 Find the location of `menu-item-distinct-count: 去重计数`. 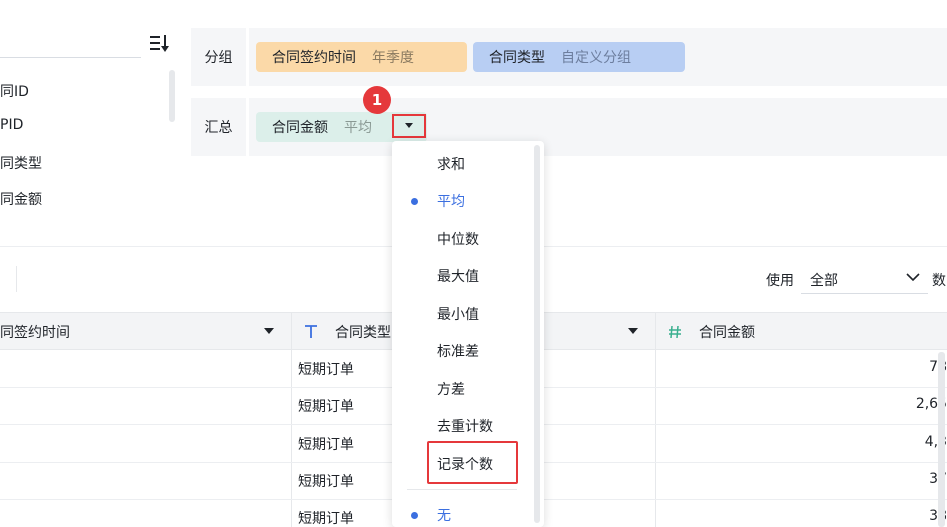

menu-item-distinct-count: 去重计数 is located at coordinates (462, 426).